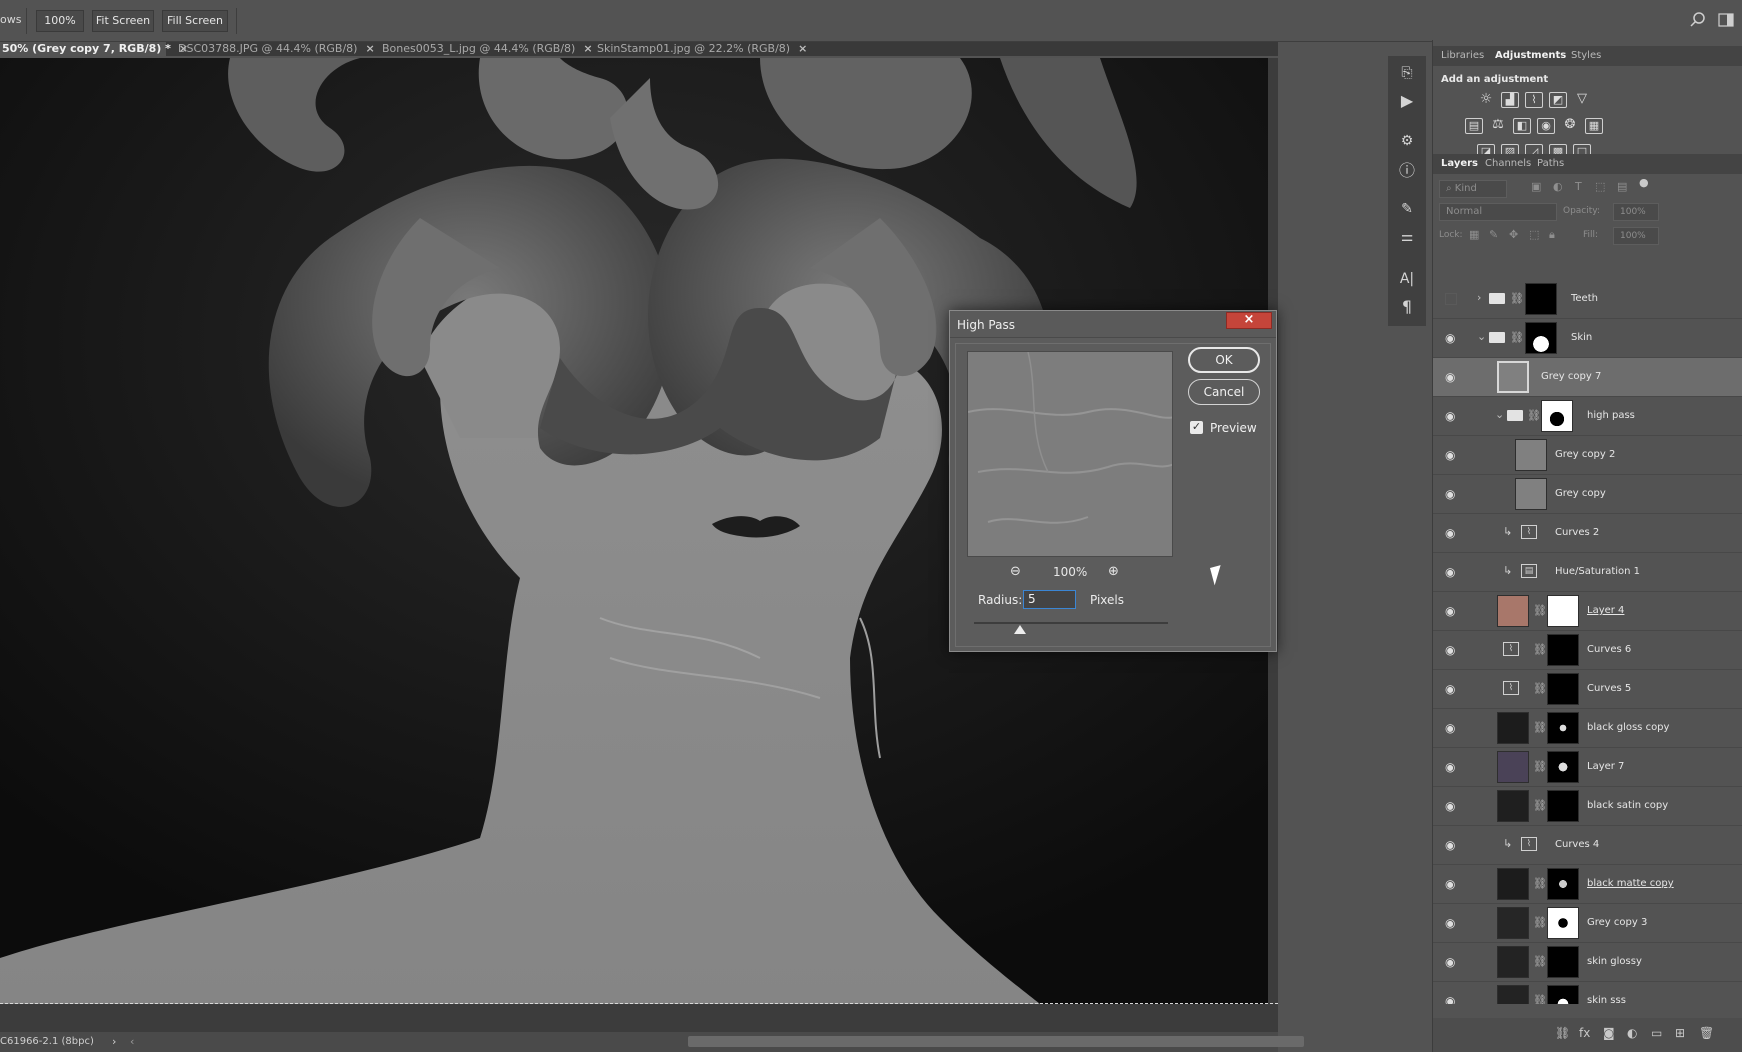 Image resolution: width=1742 pixels, height=1052 pixels. What do you see at coordinates (1407, 279) in the screenshot?
I see `character-icon: A|` at bounding box center [1407, 279].